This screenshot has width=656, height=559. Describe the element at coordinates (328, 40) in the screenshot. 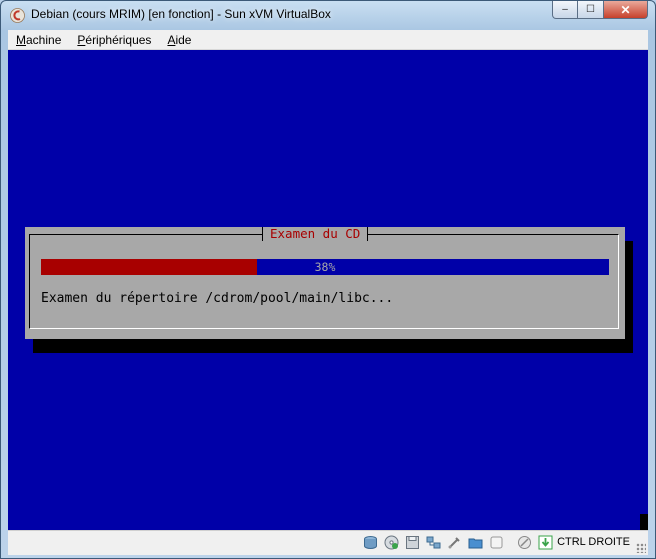

I see `menu-bar: Machine Périphériques Aide` at that location.